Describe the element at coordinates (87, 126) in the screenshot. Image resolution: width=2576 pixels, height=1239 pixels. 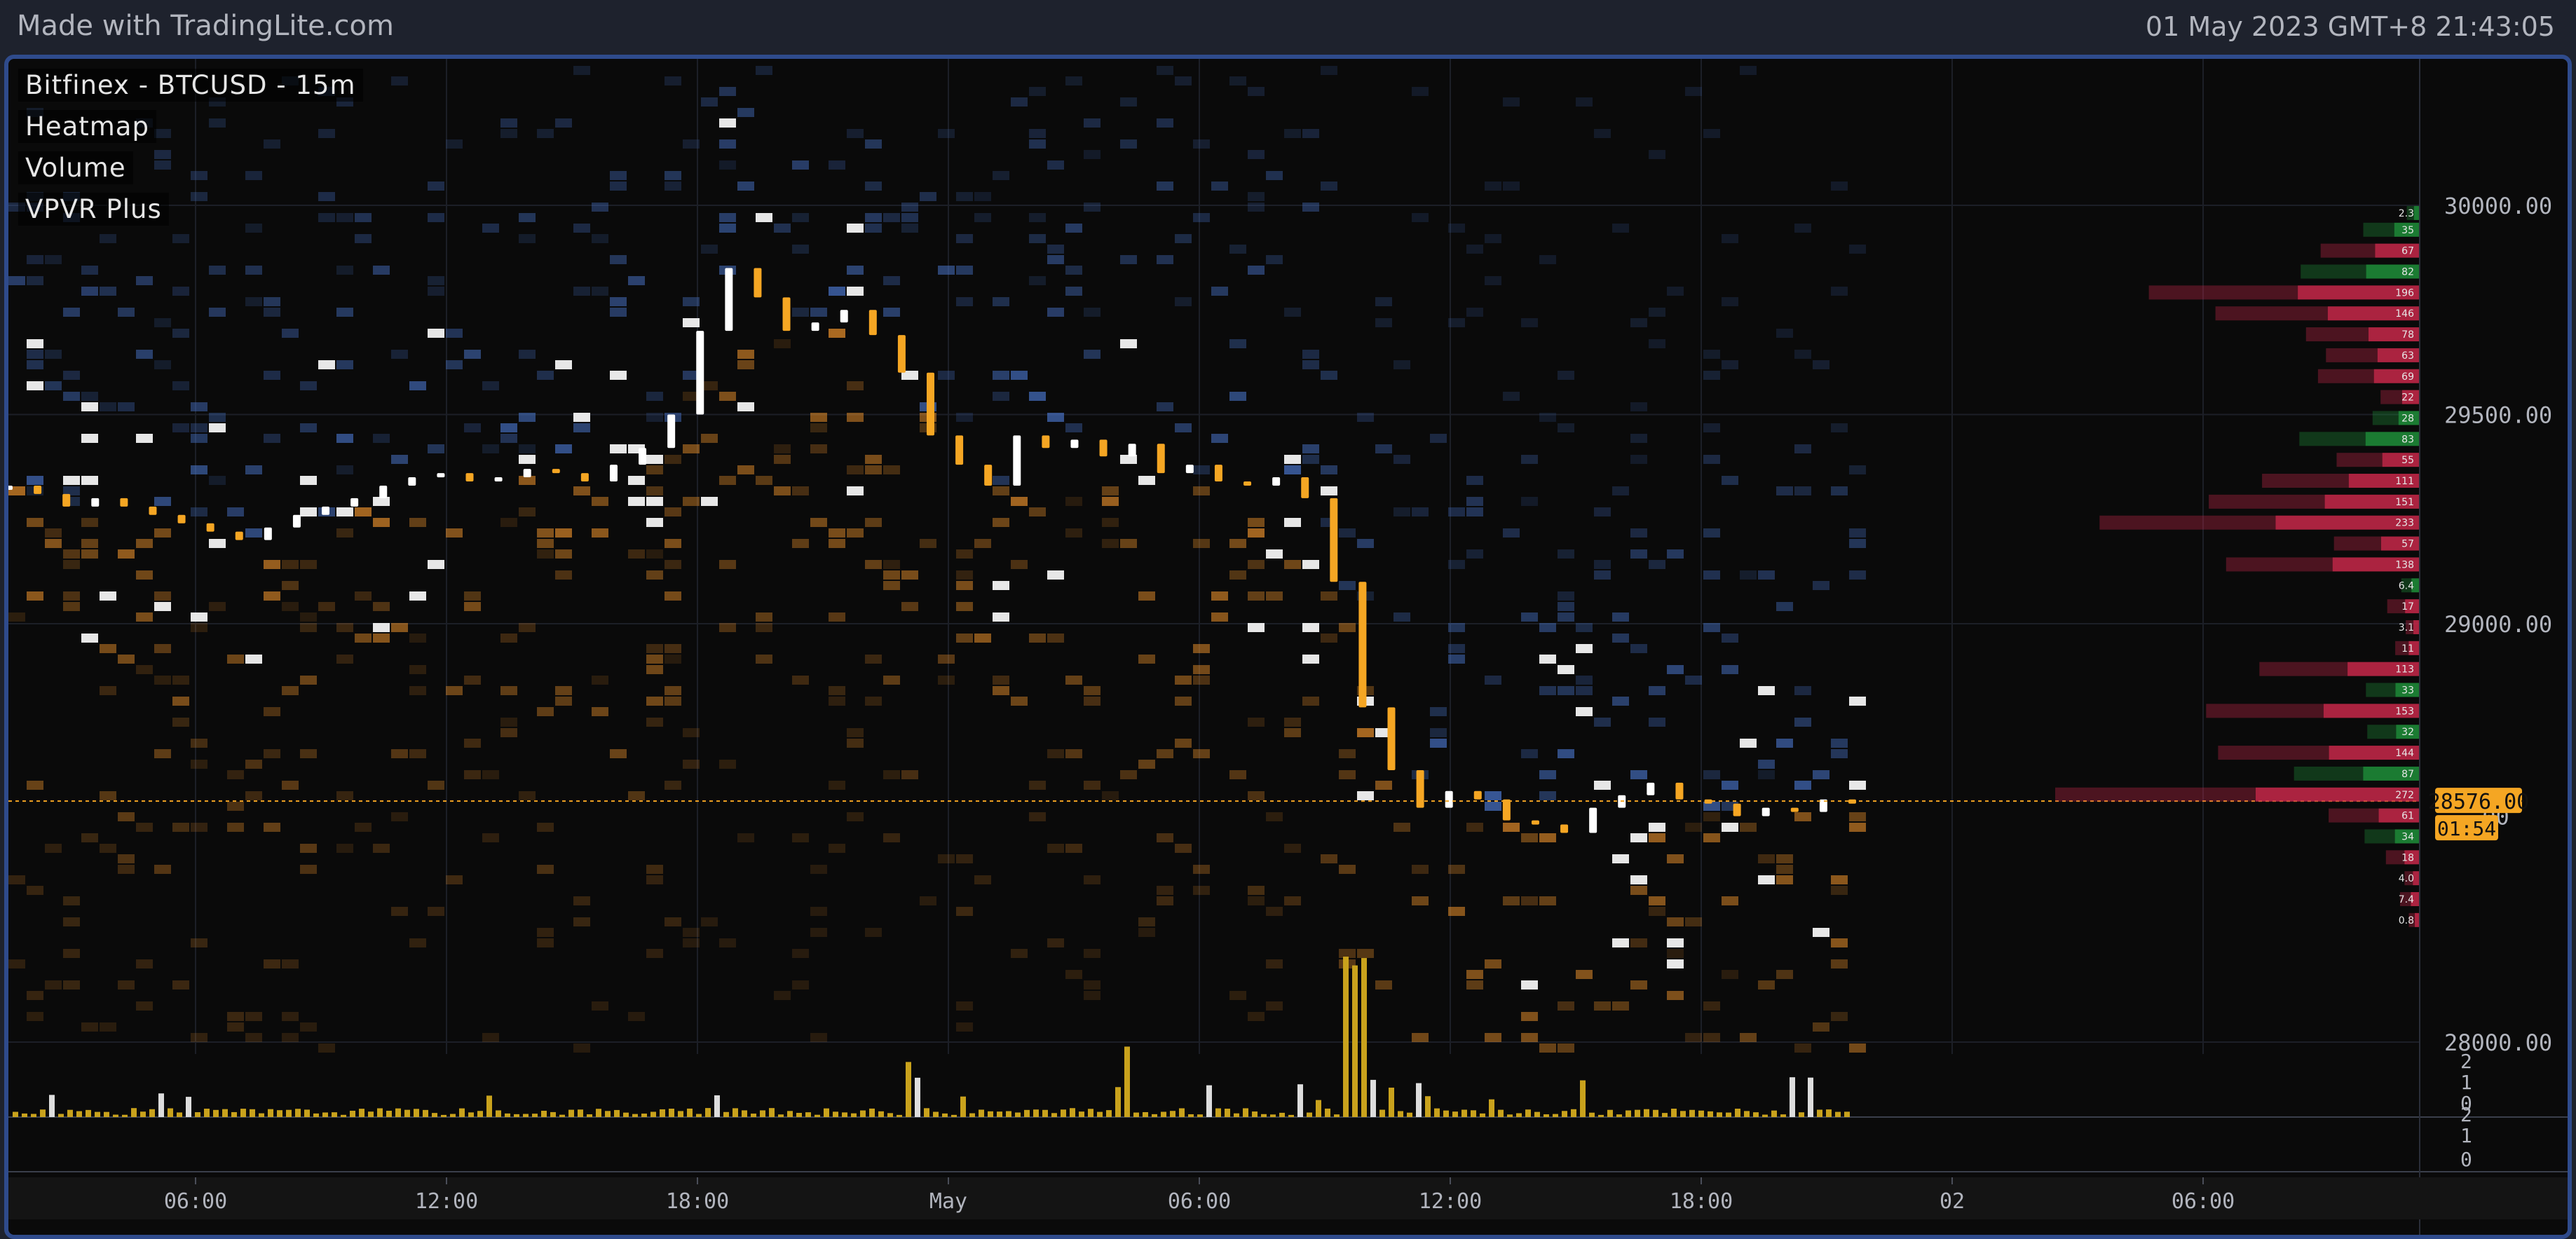
I see `indicator-heatmap: Heatmap` at that location.